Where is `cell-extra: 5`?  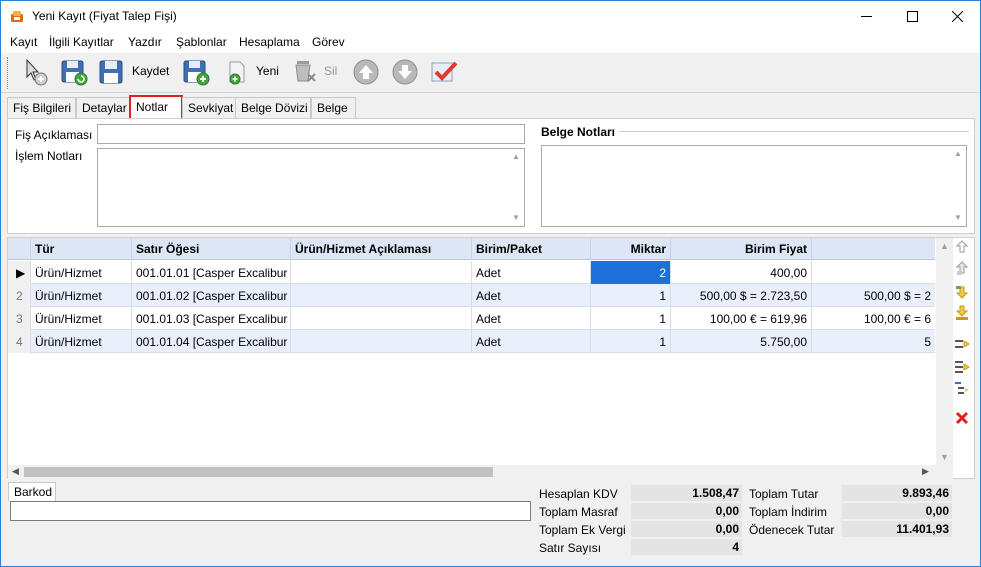 cell-extra: 5 is located at coordinates (873, 341).